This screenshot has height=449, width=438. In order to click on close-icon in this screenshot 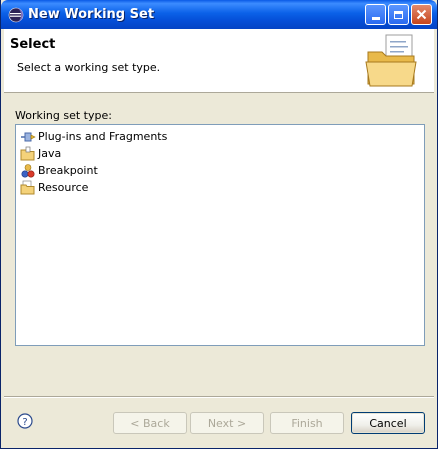, I will do `click(421, 14)`.